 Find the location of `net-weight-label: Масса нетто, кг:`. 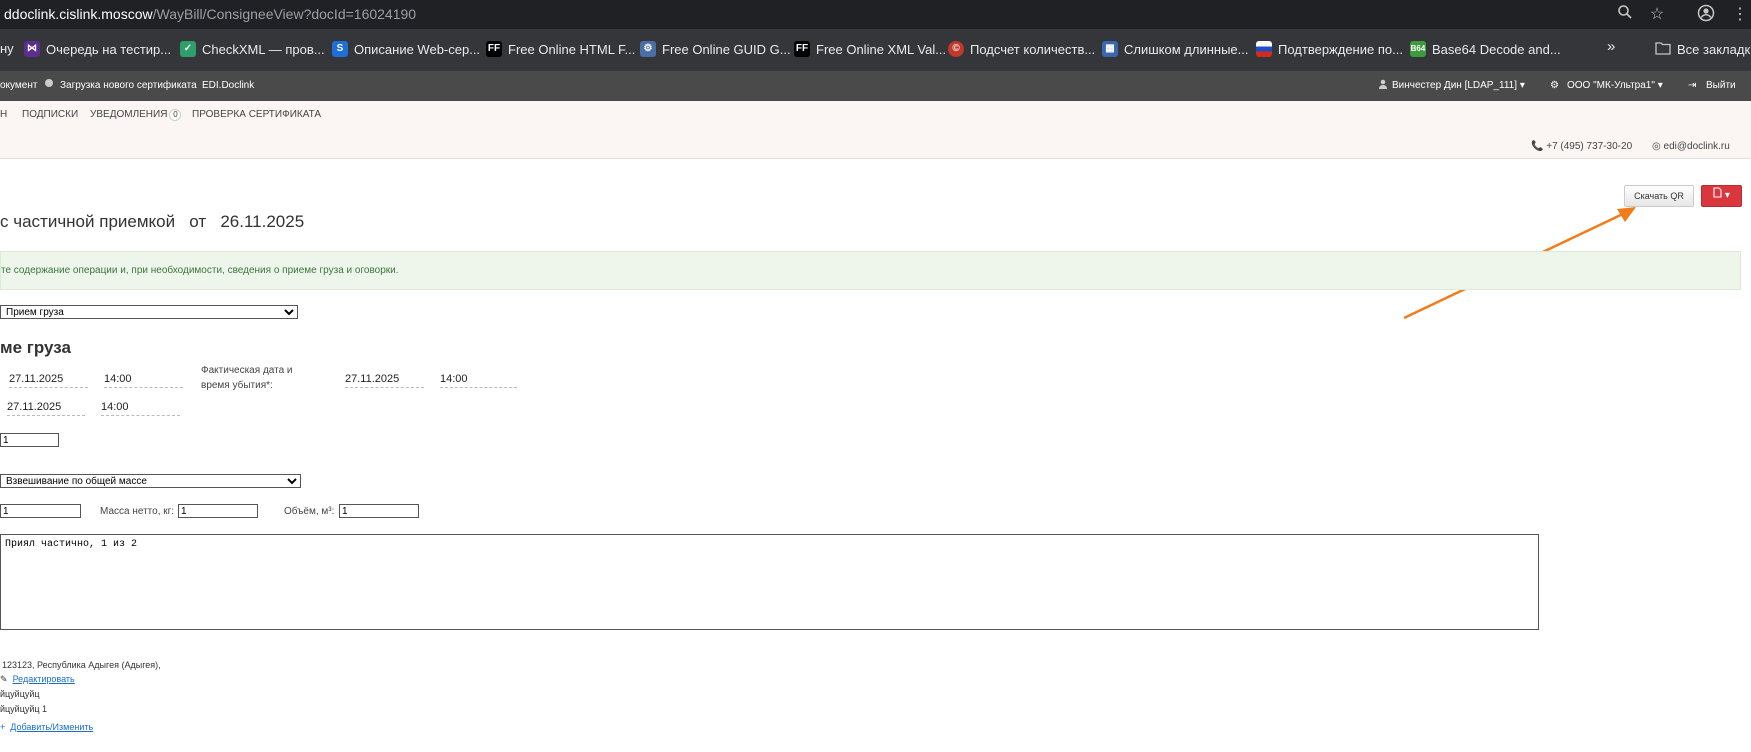

net-weight-label: Масса нетто, кг: is located at coordinates (137, 511).